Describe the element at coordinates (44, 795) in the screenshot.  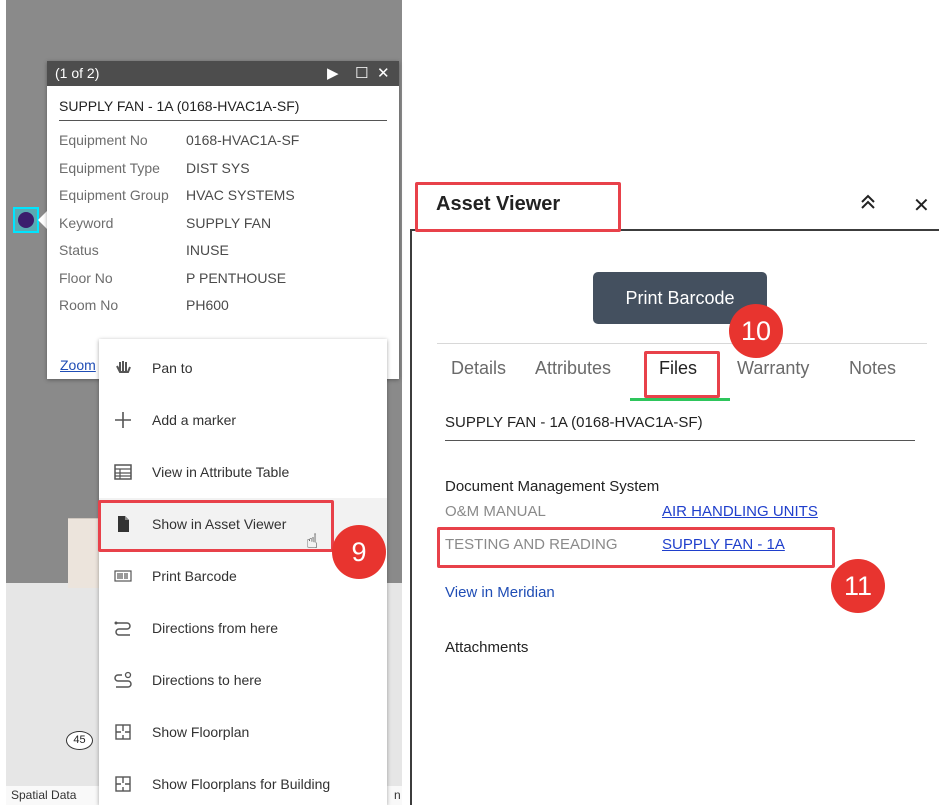
I see `attribution-text: Spatial Data` at that location.